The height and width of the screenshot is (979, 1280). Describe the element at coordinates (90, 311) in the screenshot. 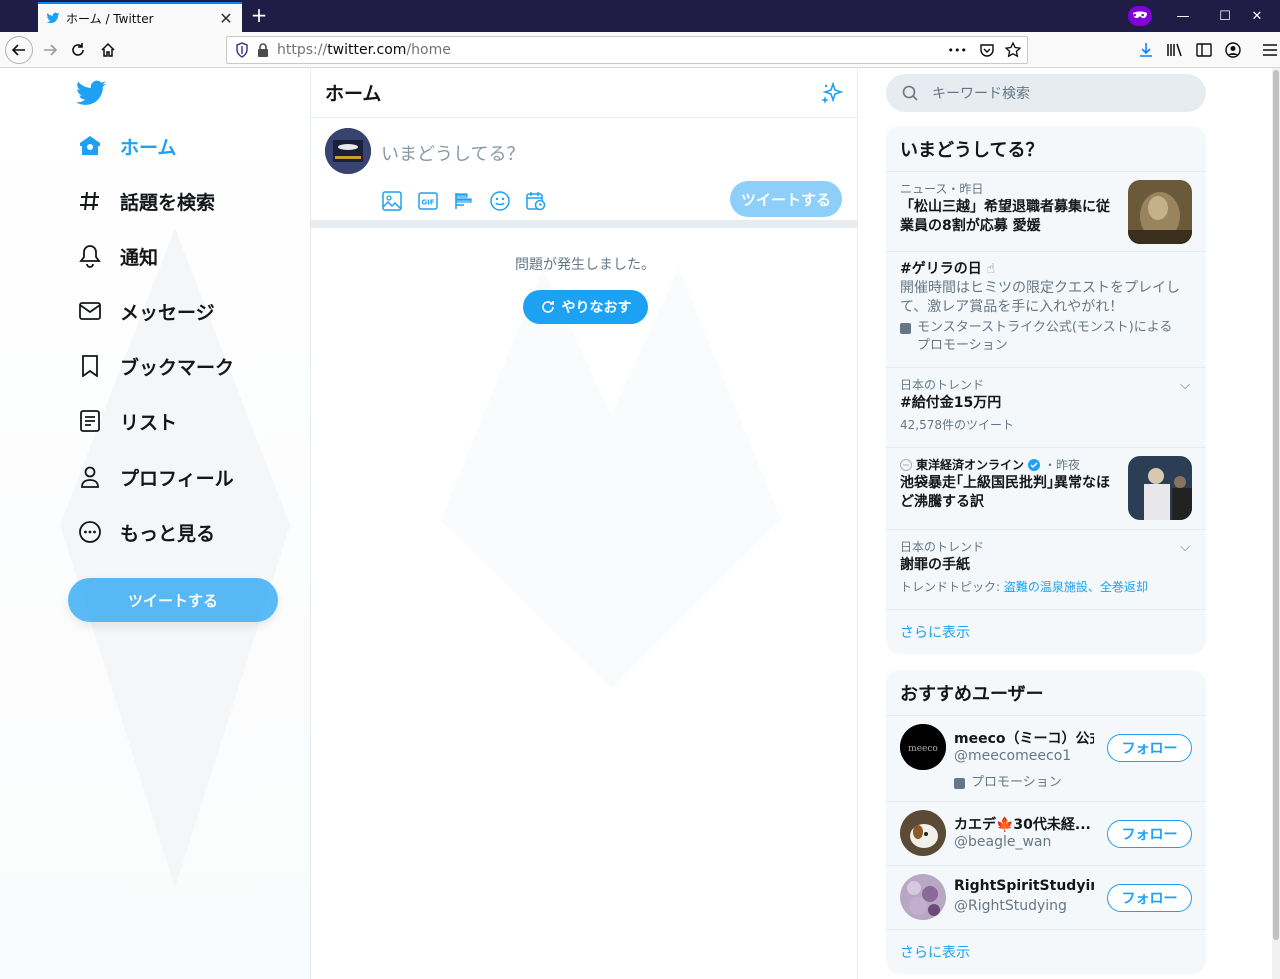

I see `mail-icon` at that location.